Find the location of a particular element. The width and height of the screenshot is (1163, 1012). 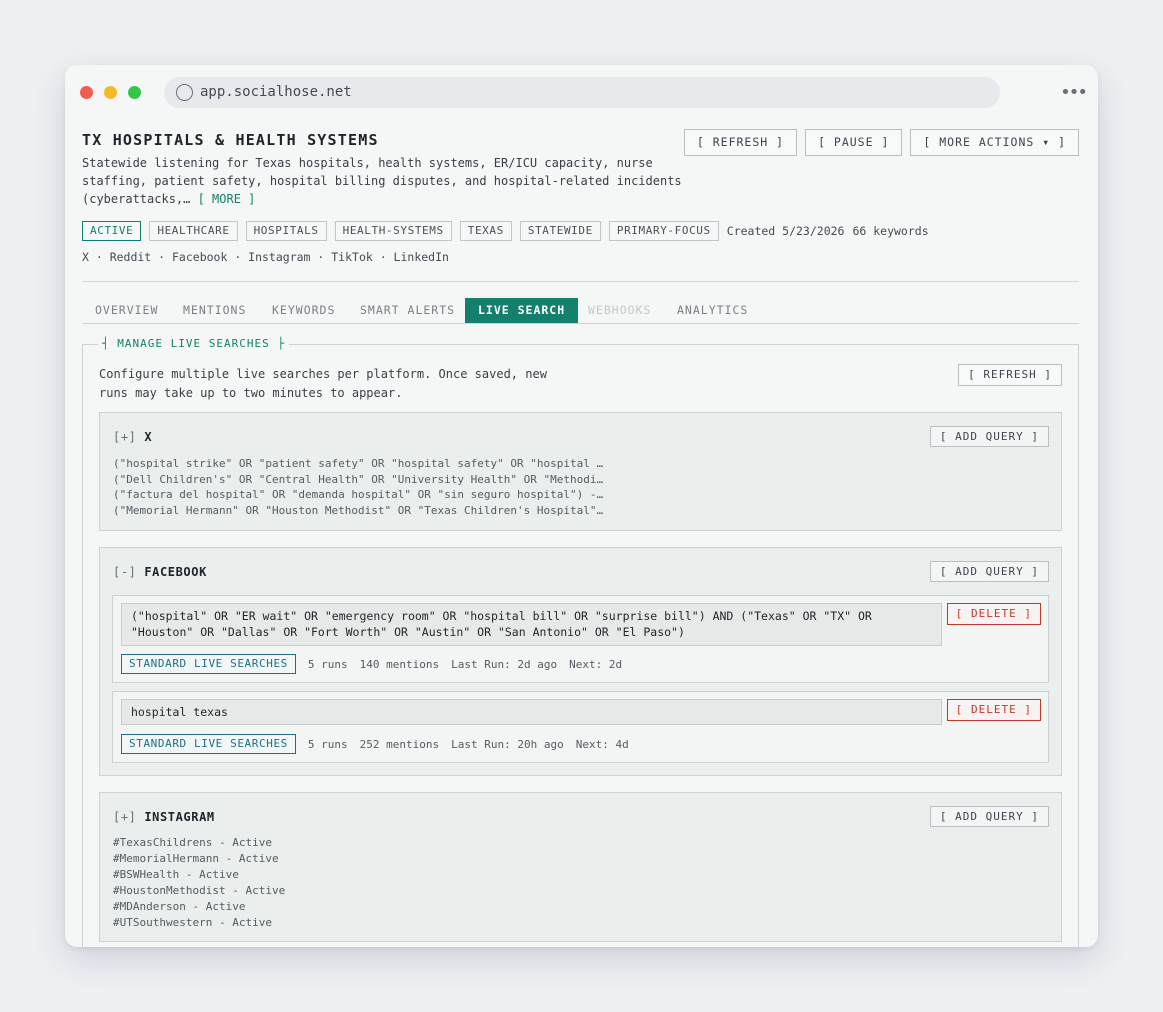

address-bar: app.socialhose.net is located at coordinates (582, 92).